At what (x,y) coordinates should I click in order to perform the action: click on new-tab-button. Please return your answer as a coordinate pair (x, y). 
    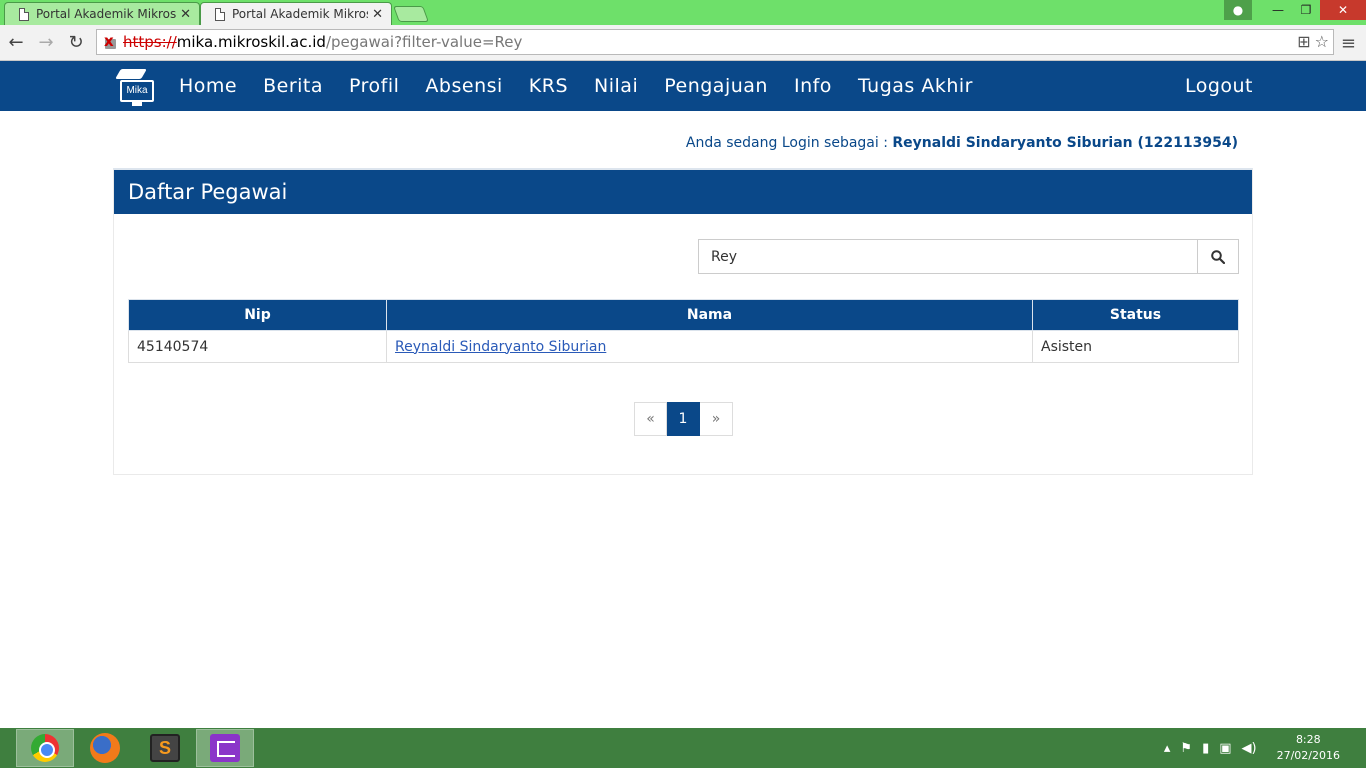
    Looking at the image, I should click on (411, 14).